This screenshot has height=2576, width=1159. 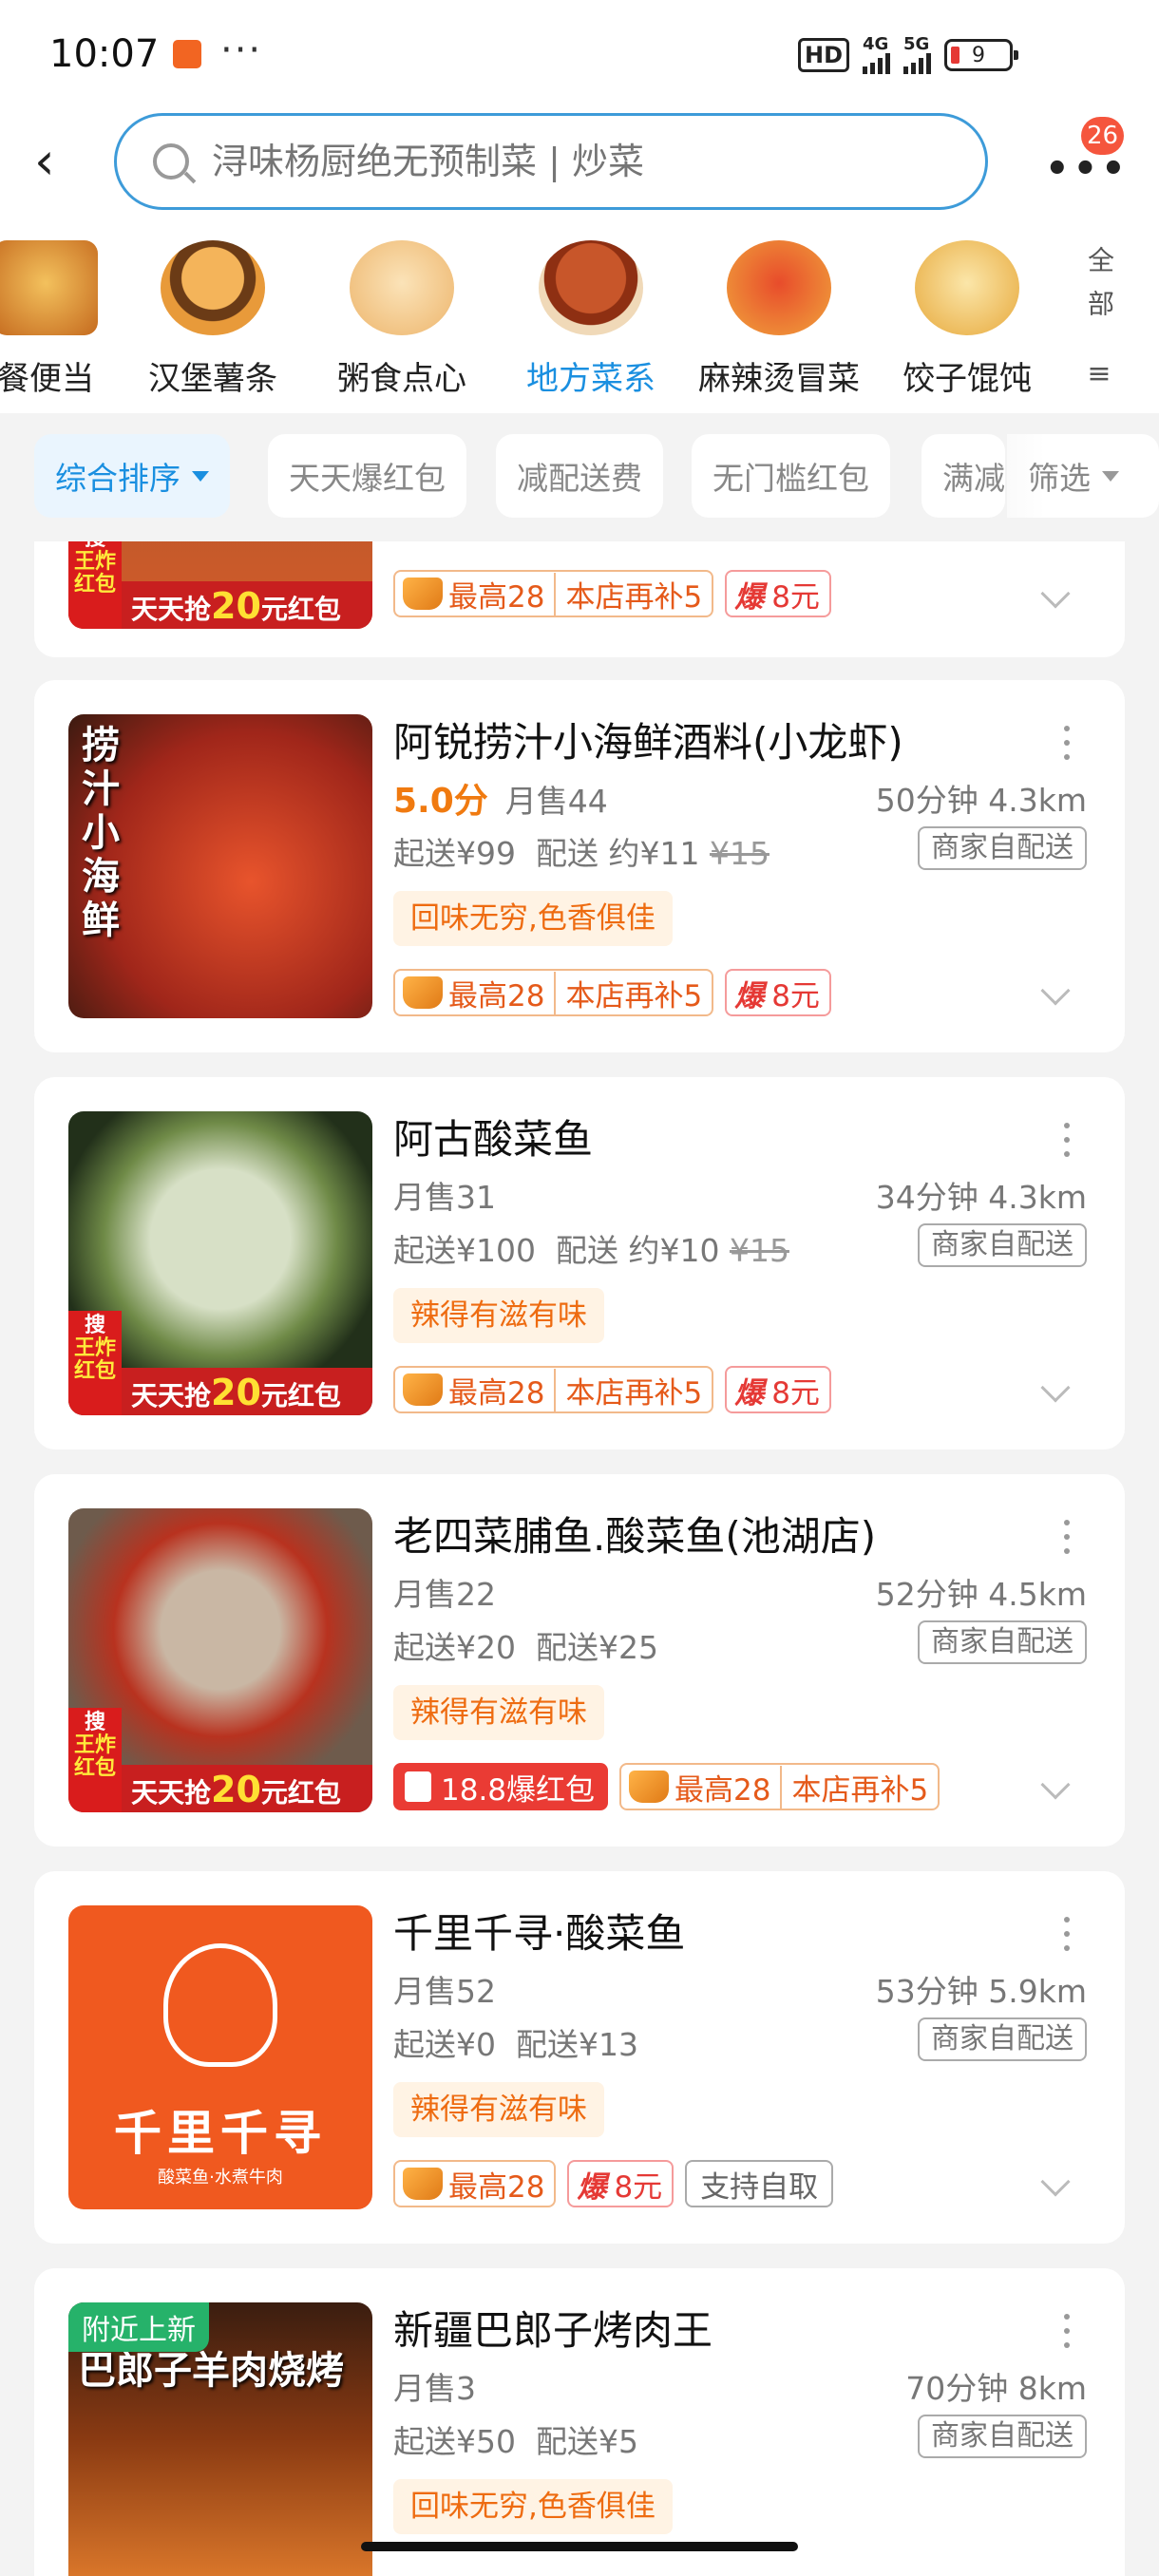 What do you see at coordinates (367, 476) in the screenshot?
I see `filter-chip: 天天爆红包` at bounding box center [367, 476].